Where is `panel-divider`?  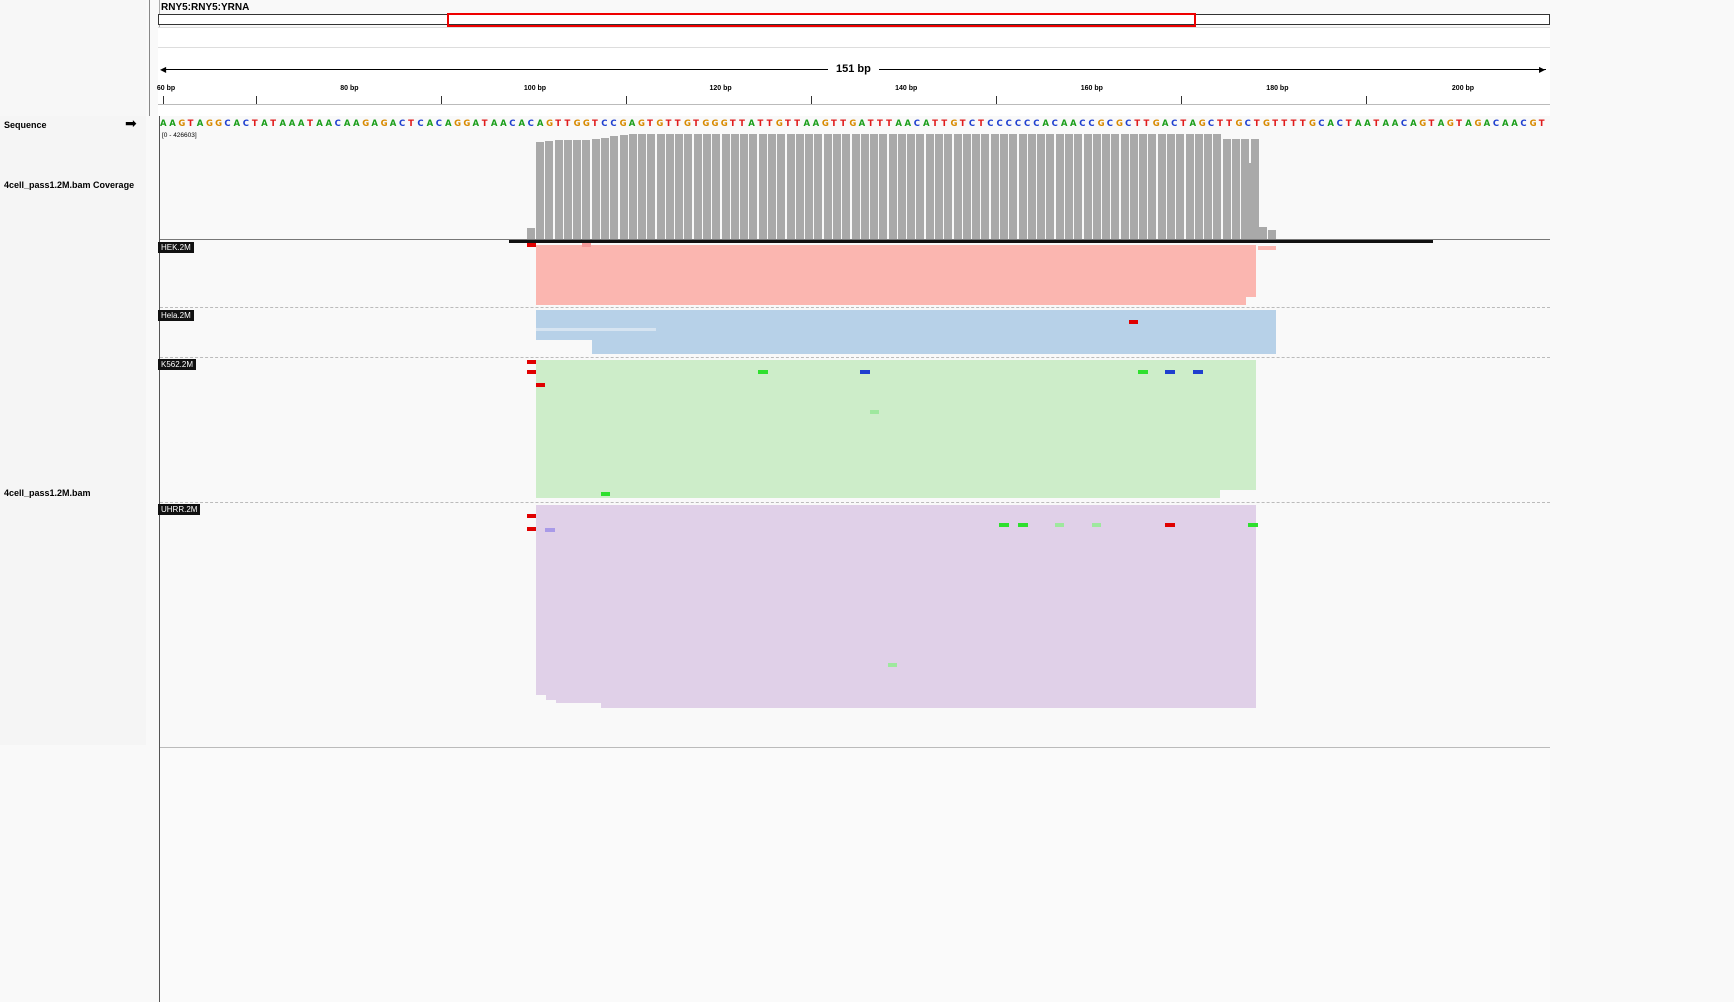 panel-divider is located at coordinates (149, 58).